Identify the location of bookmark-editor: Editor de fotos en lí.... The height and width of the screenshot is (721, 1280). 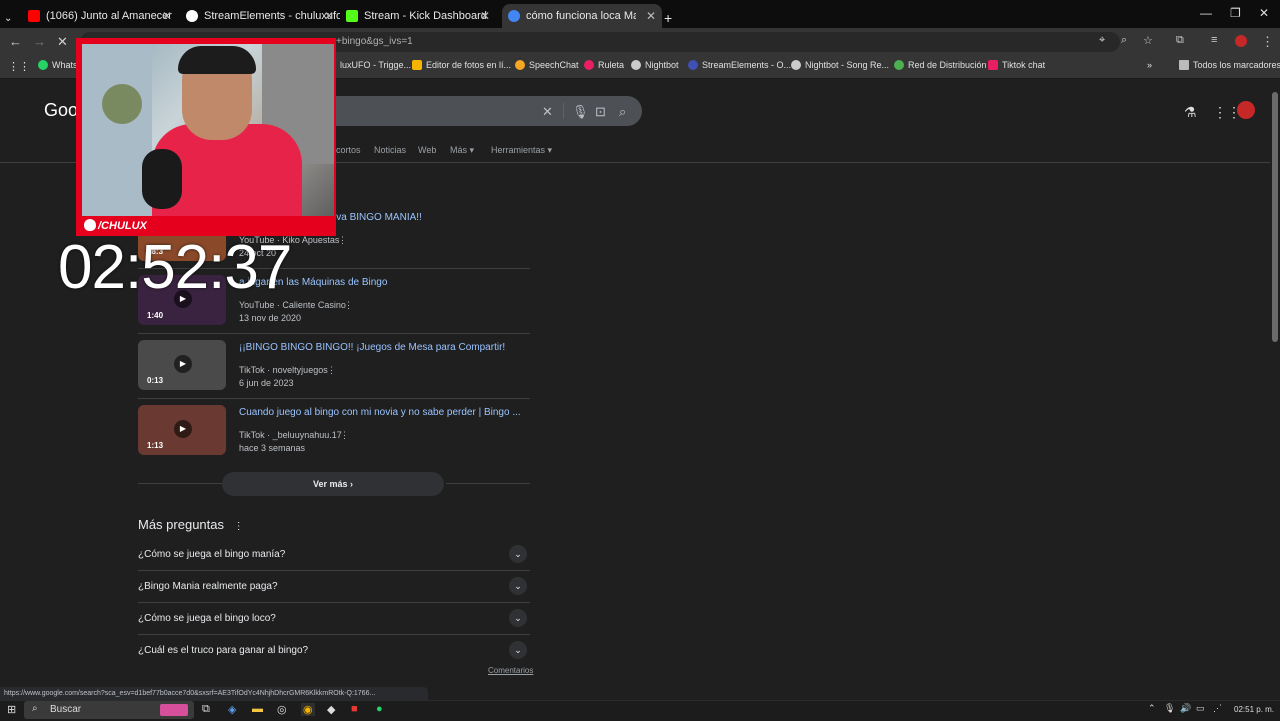
(461, 65).